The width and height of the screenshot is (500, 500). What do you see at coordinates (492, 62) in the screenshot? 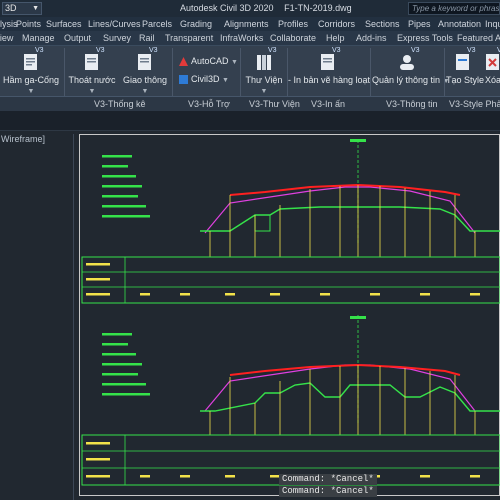
I see `delete-style-icon` at bounding box center [492, 62].